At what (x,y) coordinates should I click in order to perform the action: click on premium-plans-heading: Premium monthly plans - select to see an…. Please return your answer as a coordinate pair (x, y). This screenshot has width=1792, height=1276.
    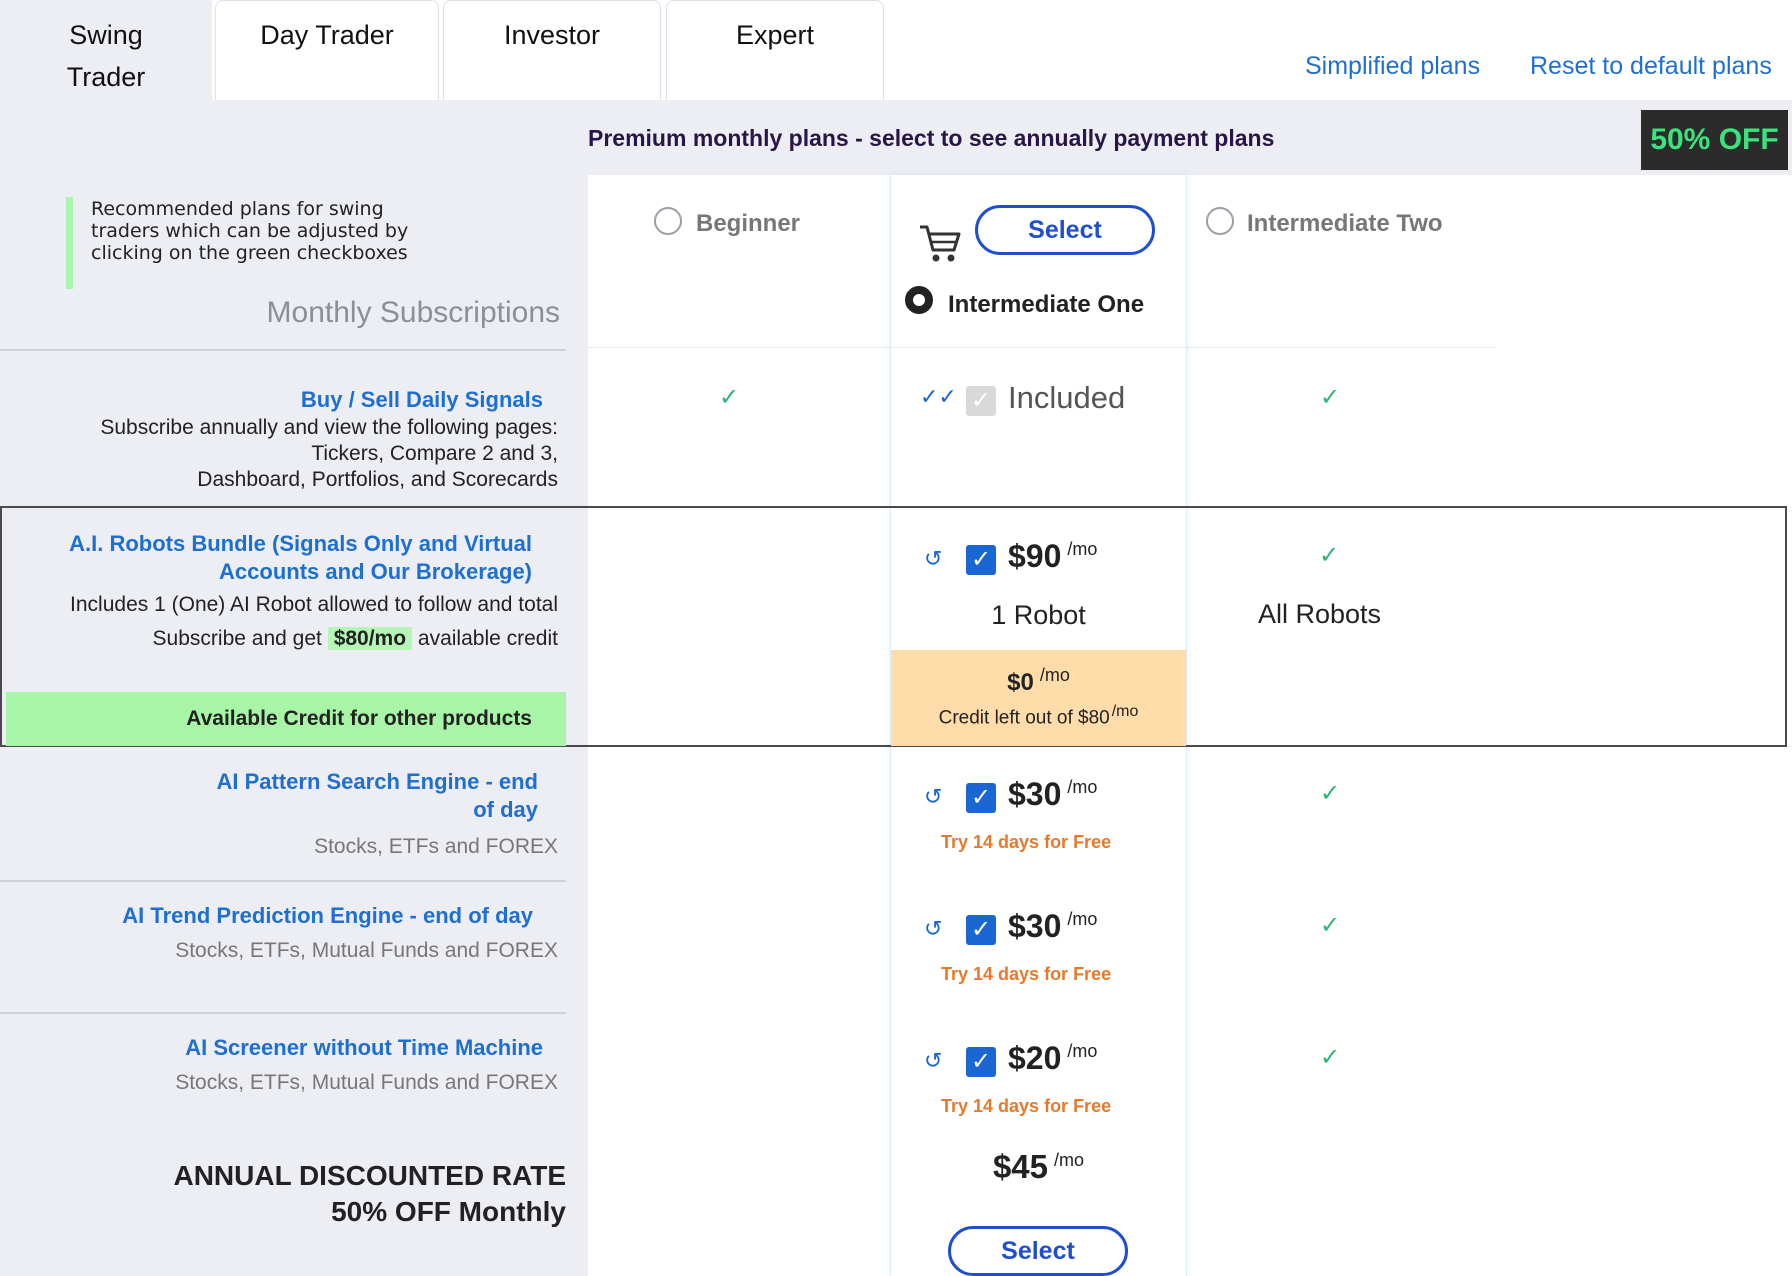
    Looking at the image, I should click on (931, 138).